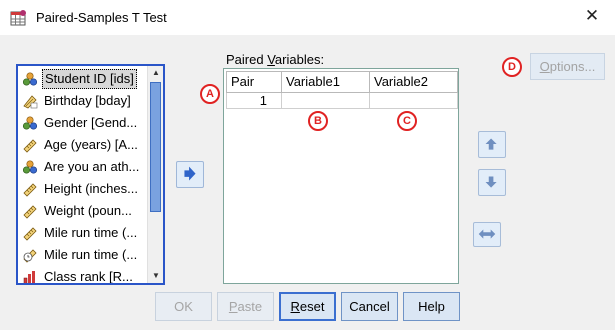 This screenshot has height=330, width=615. Describe the element at coordinates (210, 94) in the screenshot. I see `annotation-badge-a: A` at that location.